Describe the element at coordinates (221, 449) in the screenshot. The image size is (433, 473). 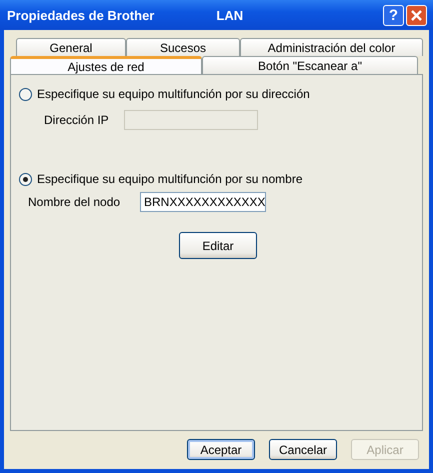
I see `dialog-button: Aceptar` at that location.